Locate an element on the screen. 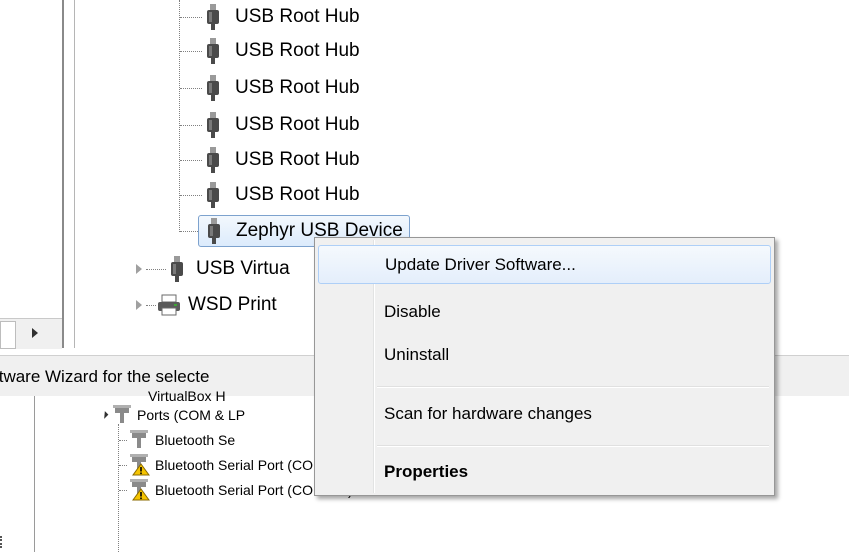  tree-item-label: Ports (COM & LP is located at coordinates (191, 415).